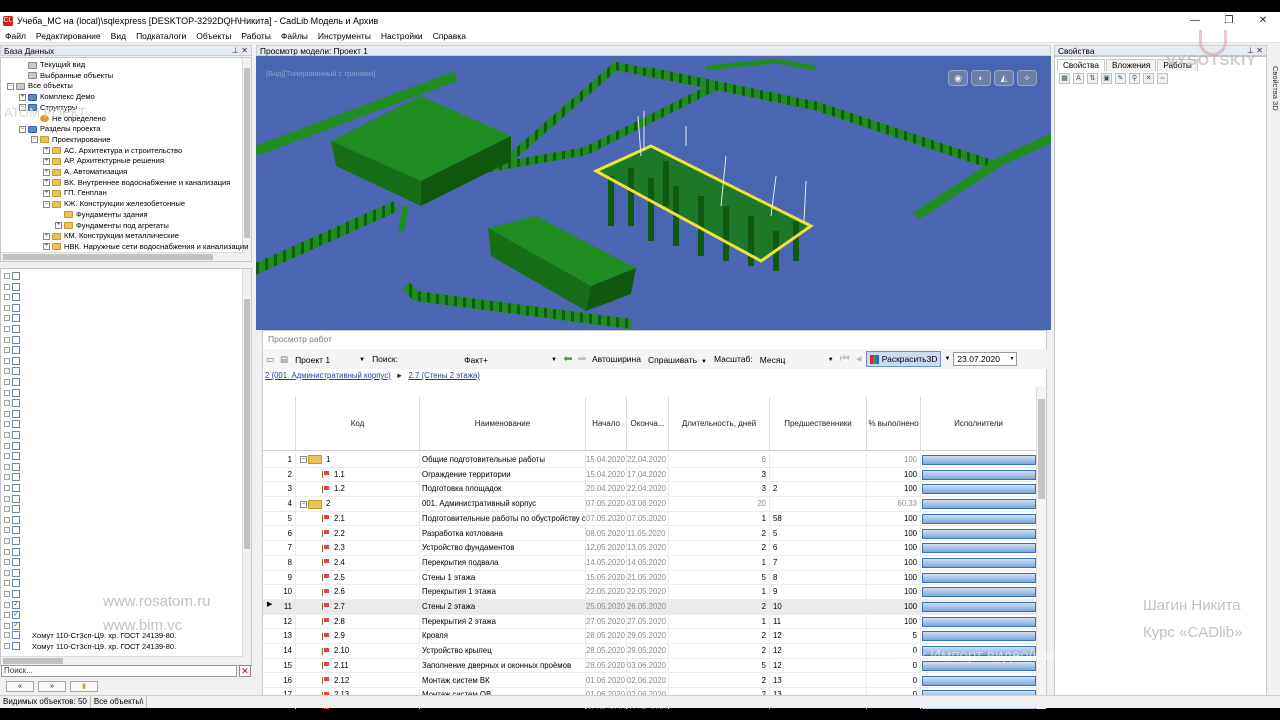  What do you see at coordinates (270, 359) in the screenshot?
I see `grid-view-icon: ▭` at bounding box center [270, 359].